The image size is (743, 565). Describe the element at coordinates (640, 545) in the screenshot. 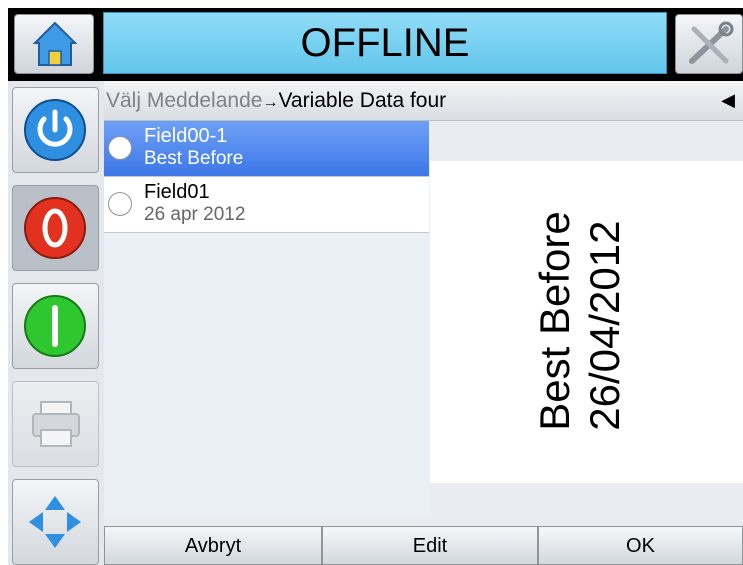

I see `ok-button: OK` at that location.